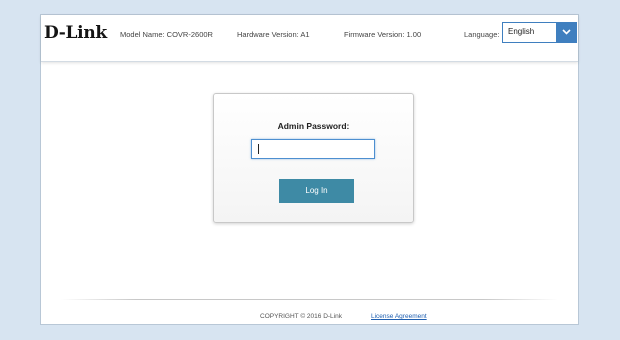  I want to click on language-label: Language:, so click(482, 34).